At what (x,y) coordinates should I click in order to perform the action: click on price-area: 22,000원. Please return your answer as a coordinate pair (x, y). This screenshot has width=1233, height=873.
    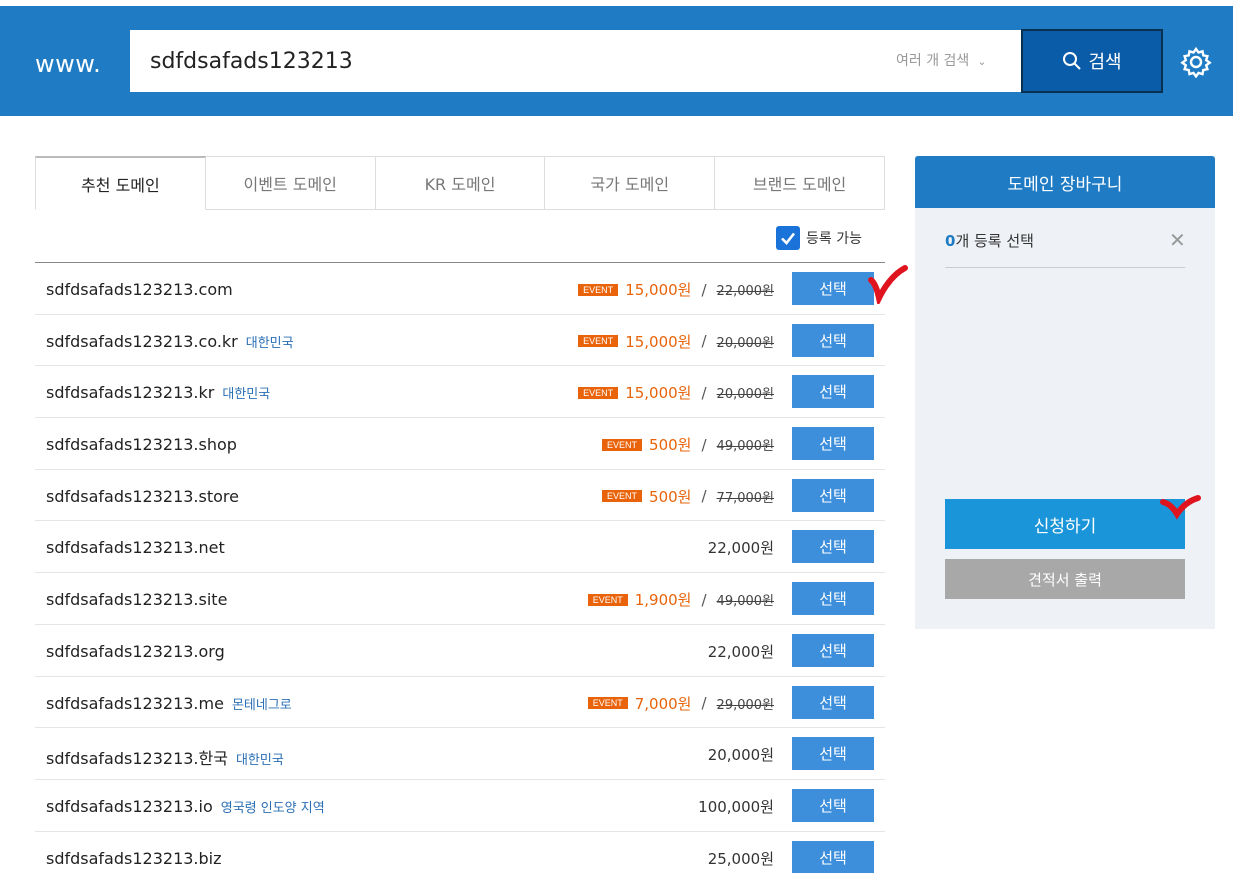
    Looking at the image, I should click on (741, 651).